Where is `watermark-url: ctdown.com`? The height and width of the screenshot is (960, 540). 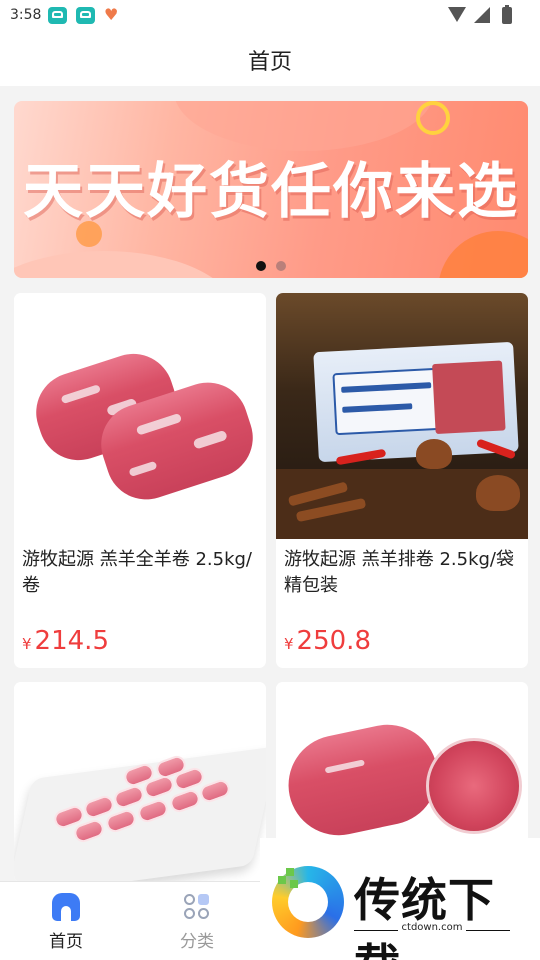 watermark-url: ctdown.com is located at coordinates (432, 927).